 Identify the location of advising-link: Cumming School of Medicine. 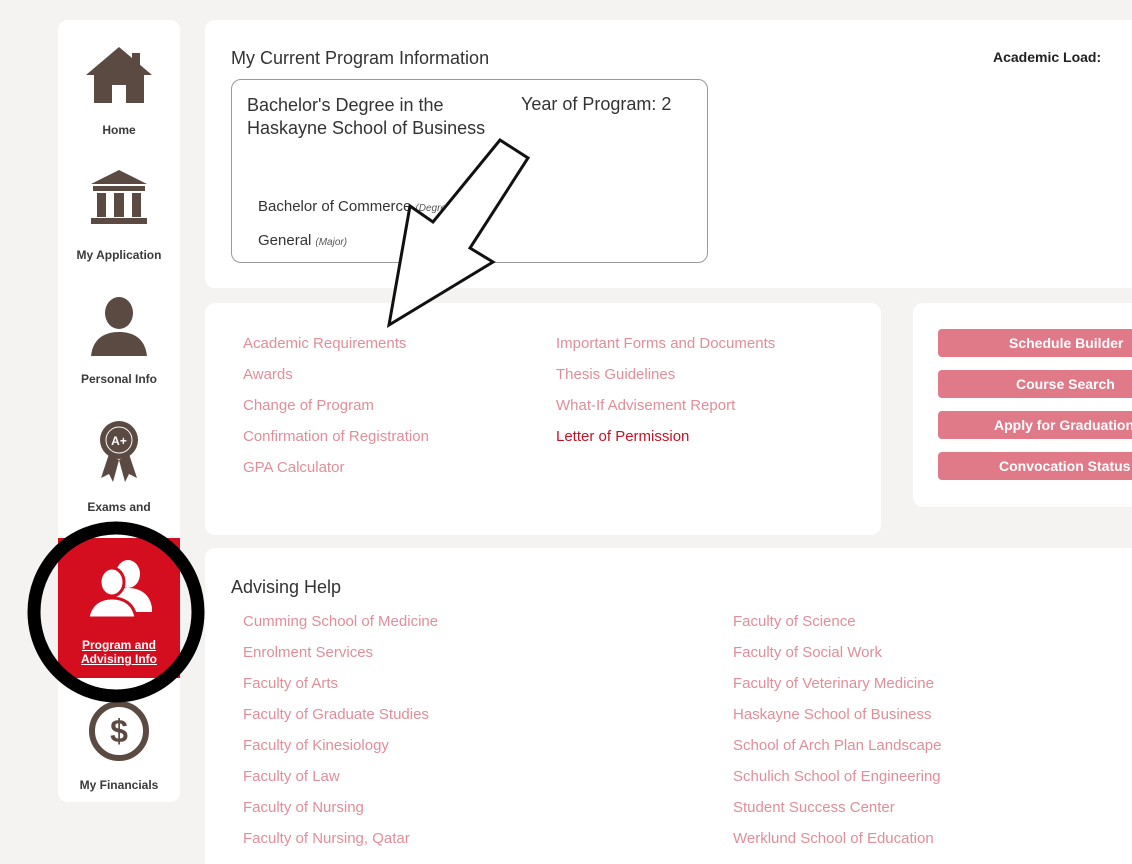
(340, 621).